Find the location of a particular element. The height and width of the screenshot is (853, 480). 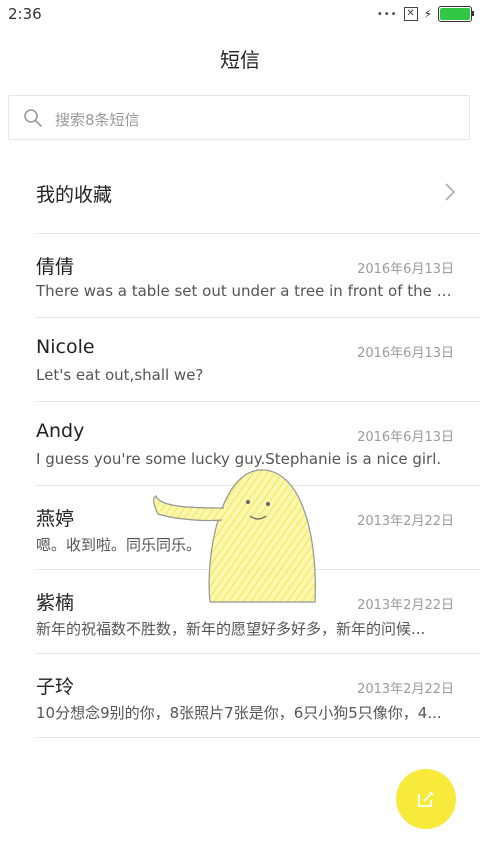

chevron-right-icon is located at coordinates (450, 192).